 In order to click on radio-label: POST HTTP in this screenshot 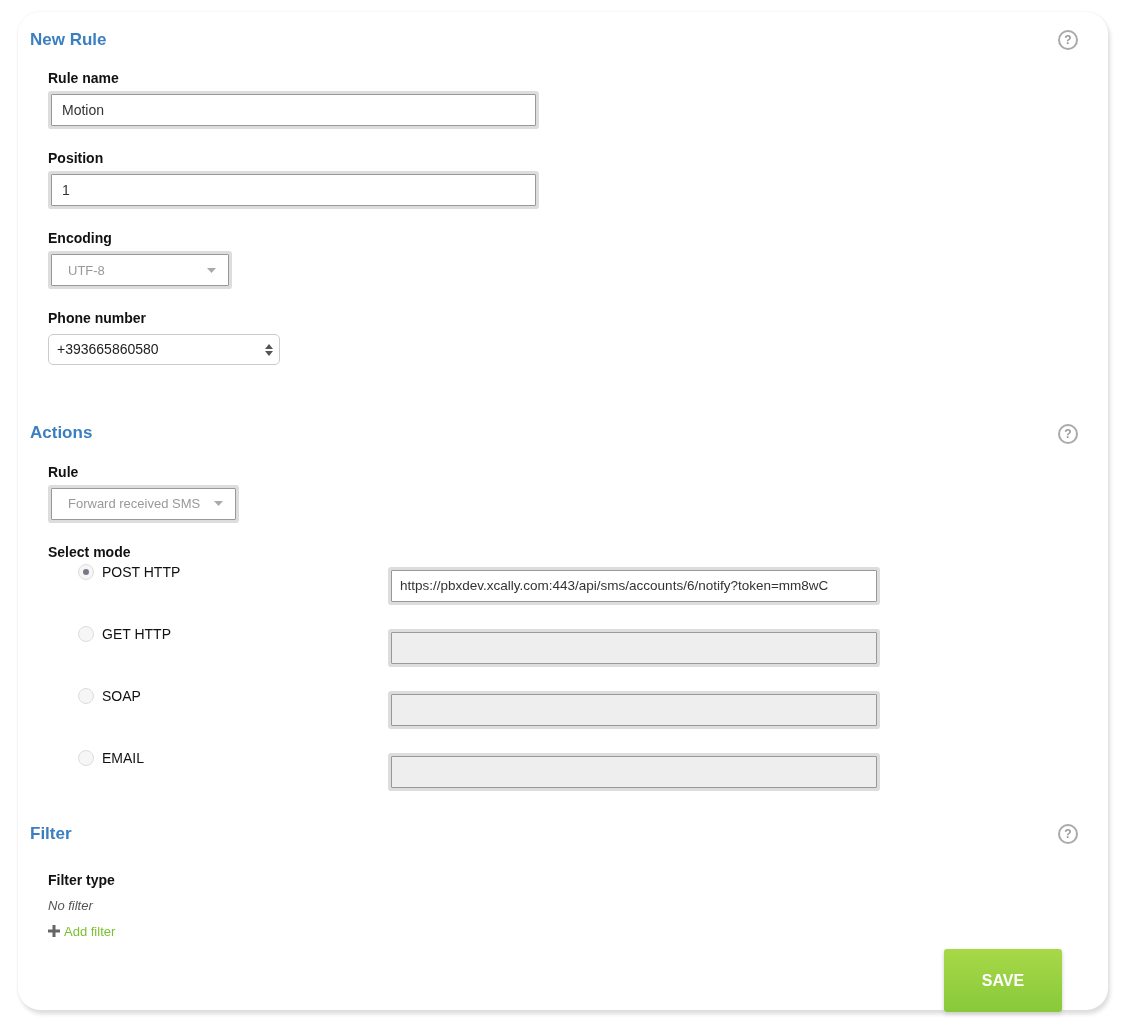, I will do `click(141, 572)`.